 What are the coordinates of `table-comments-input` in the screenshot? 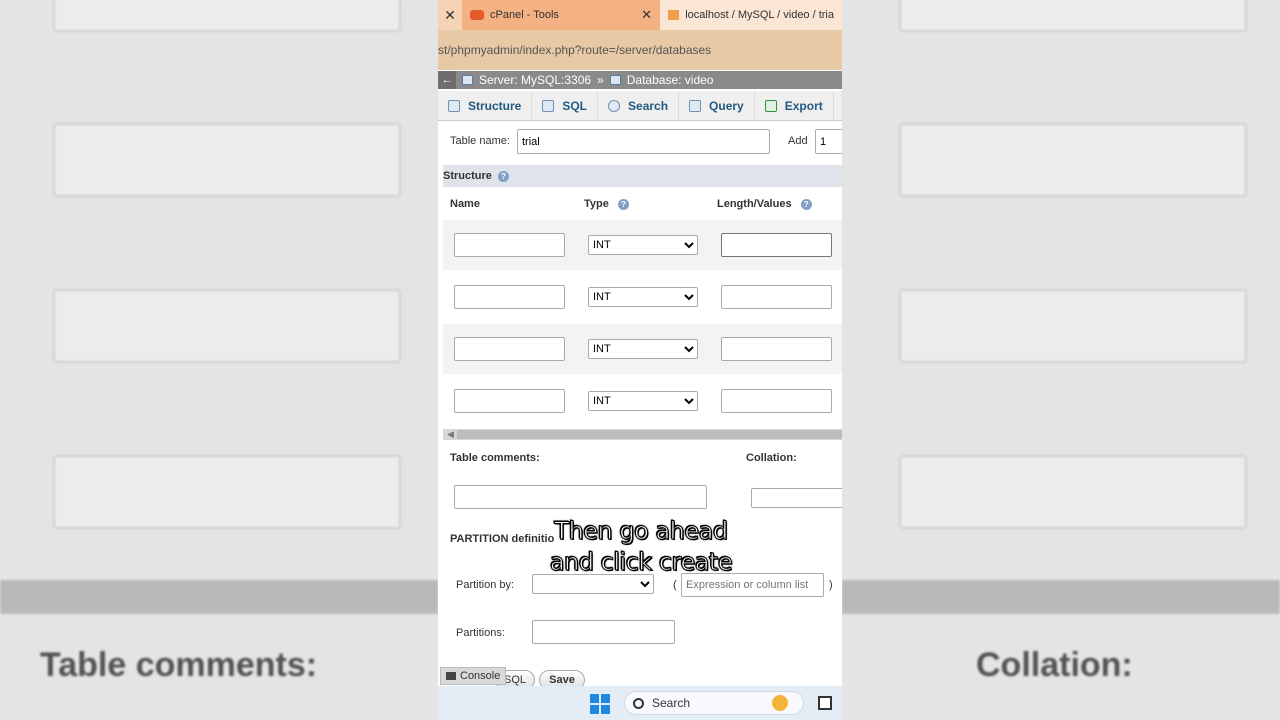 It's located at (580, 497).